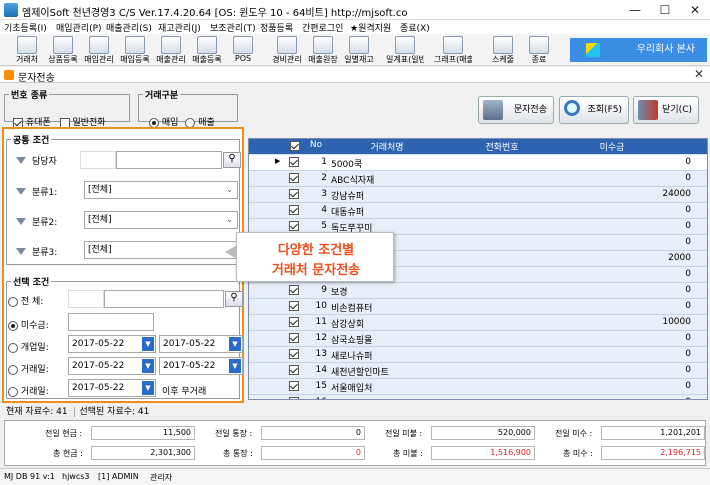 This screenshot has height=485, width=710. What do you see at coordinates (359, 50) in the screenshot?
I see `toolbar-daily-stock-button: 일별재고` at bounding box center [359, 50].